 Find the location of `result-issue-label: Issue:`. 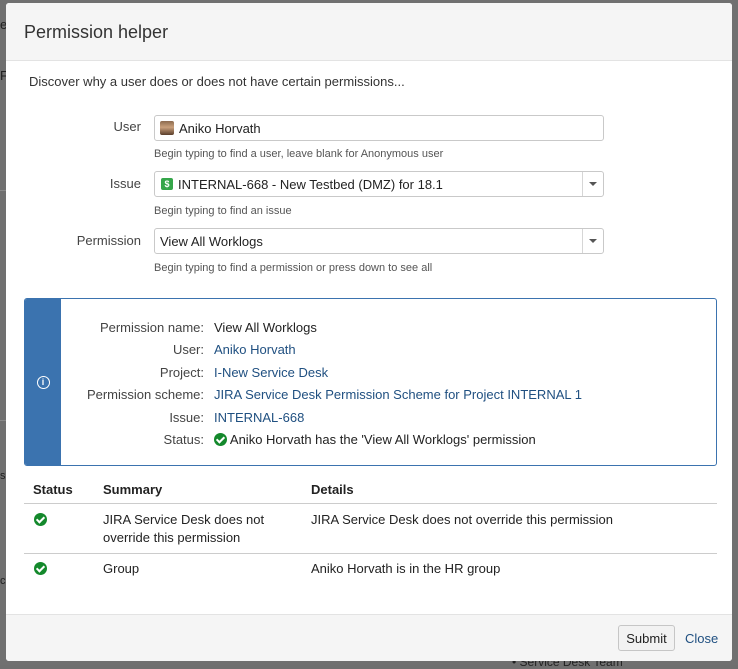

result-issue-label: Issue: is located at coordinates (186, 417).